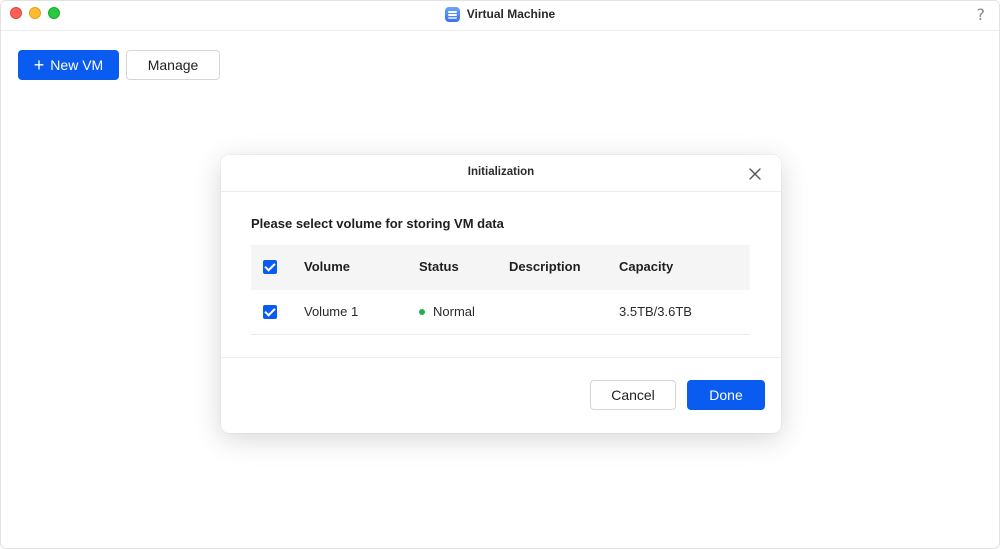 This screenshot has width=1000, height=549. What do you see at coordinates (726, 395) in the screenshot?
I see `done-button: Done` at bounding box center [726, 395].